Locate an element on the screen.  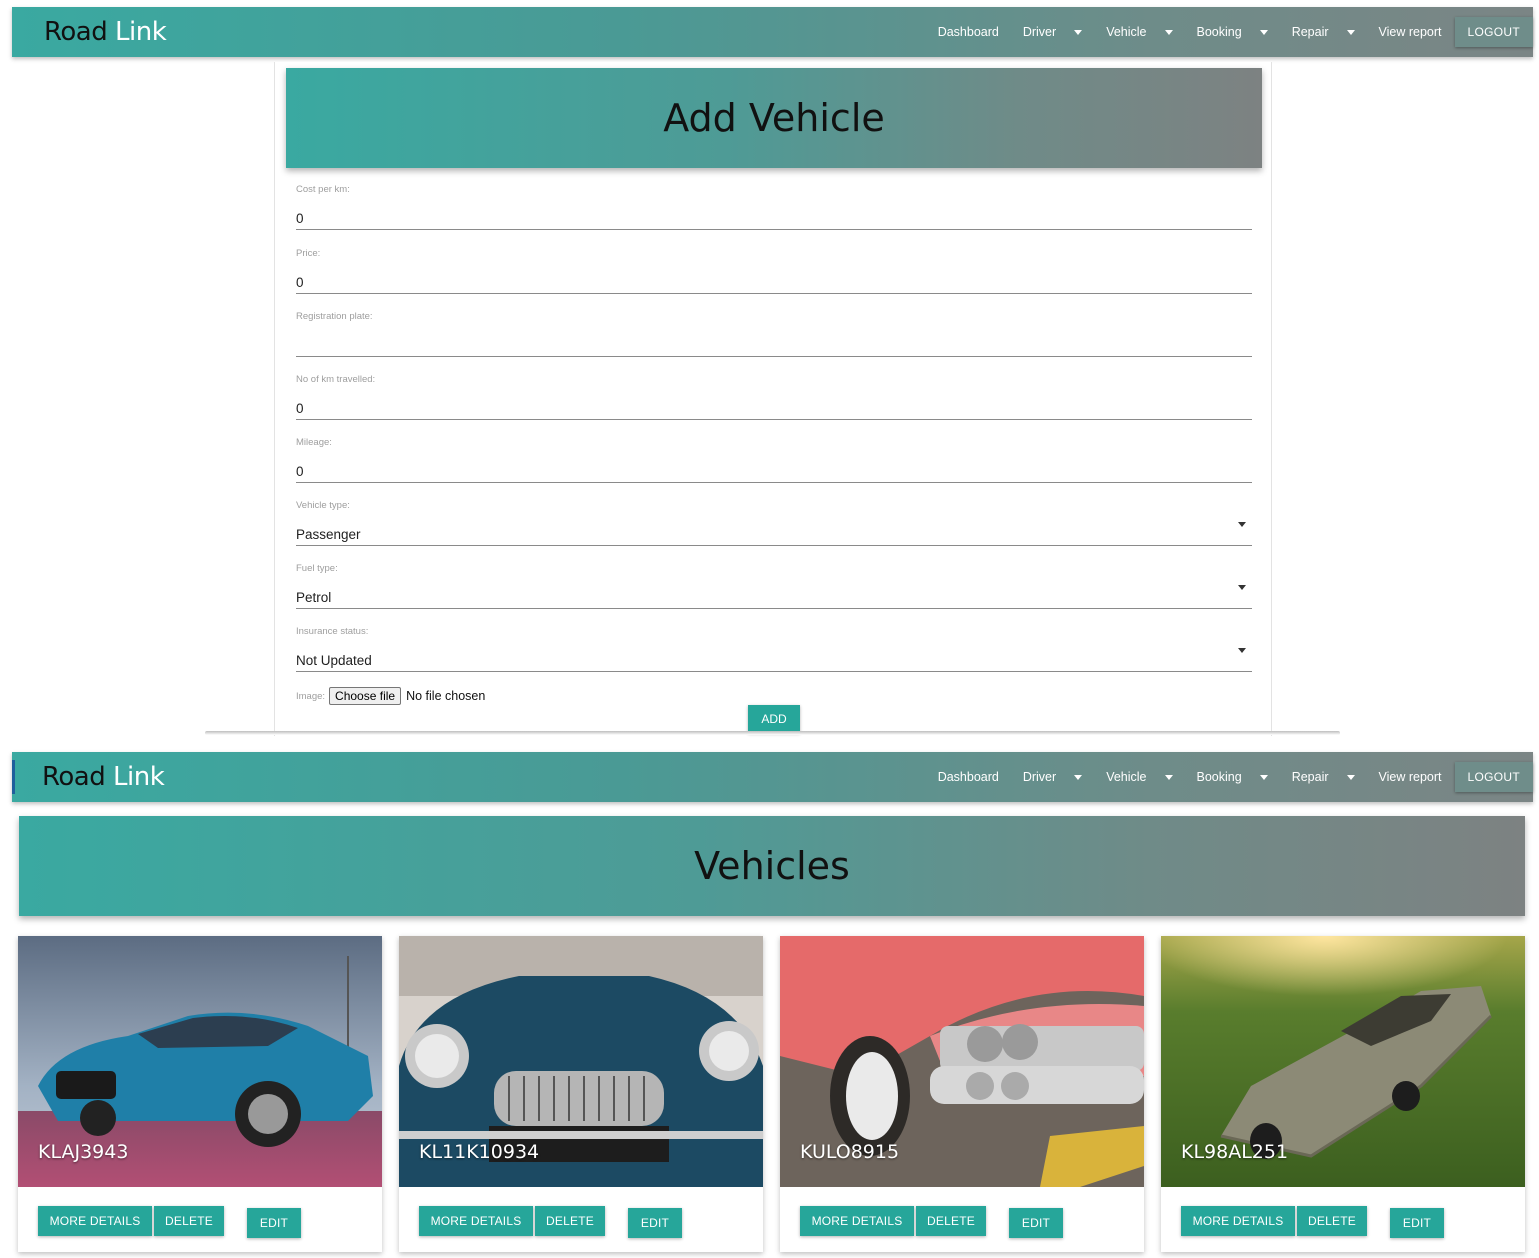
sidebar-toggle-edge is located at coordinates (13, 777).